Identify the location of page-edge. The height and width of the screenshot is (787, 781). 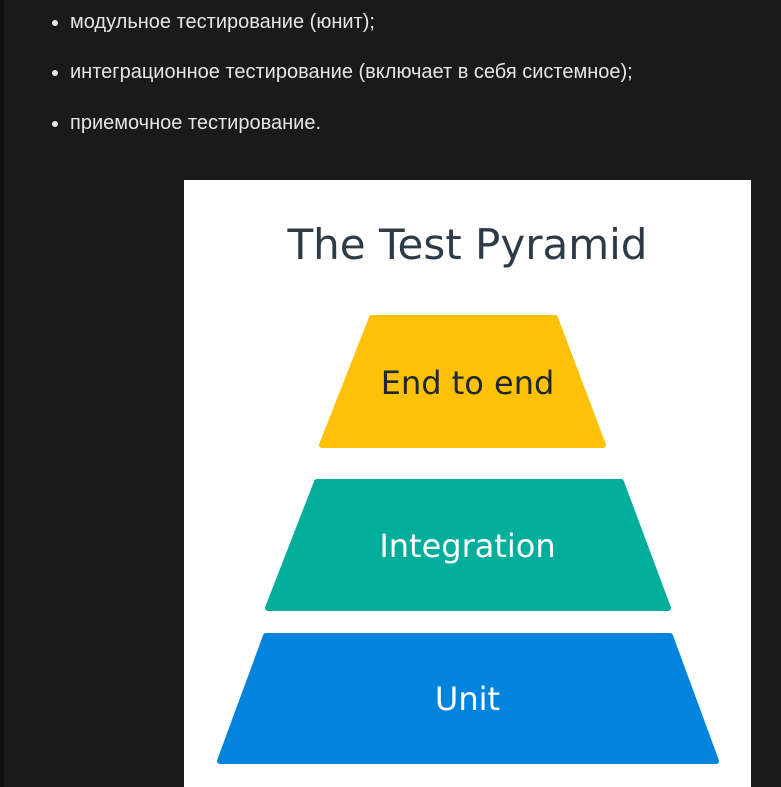
(2, 393).